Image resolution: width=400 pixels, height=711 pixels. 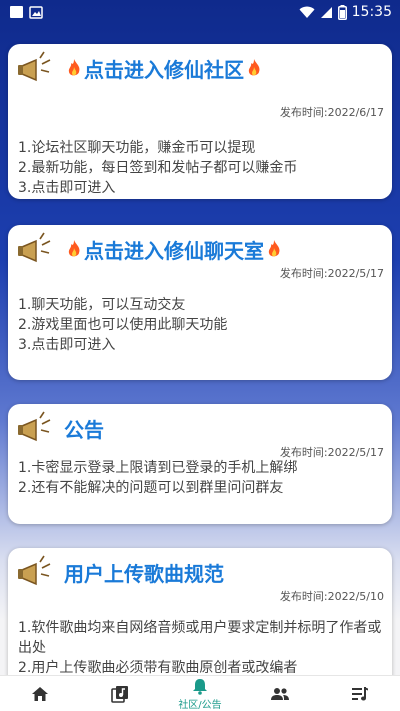 What do you see at coordinates (16, 12) in the screenshot?
I see `notification-square-icon` at bounding box center [16, 12].